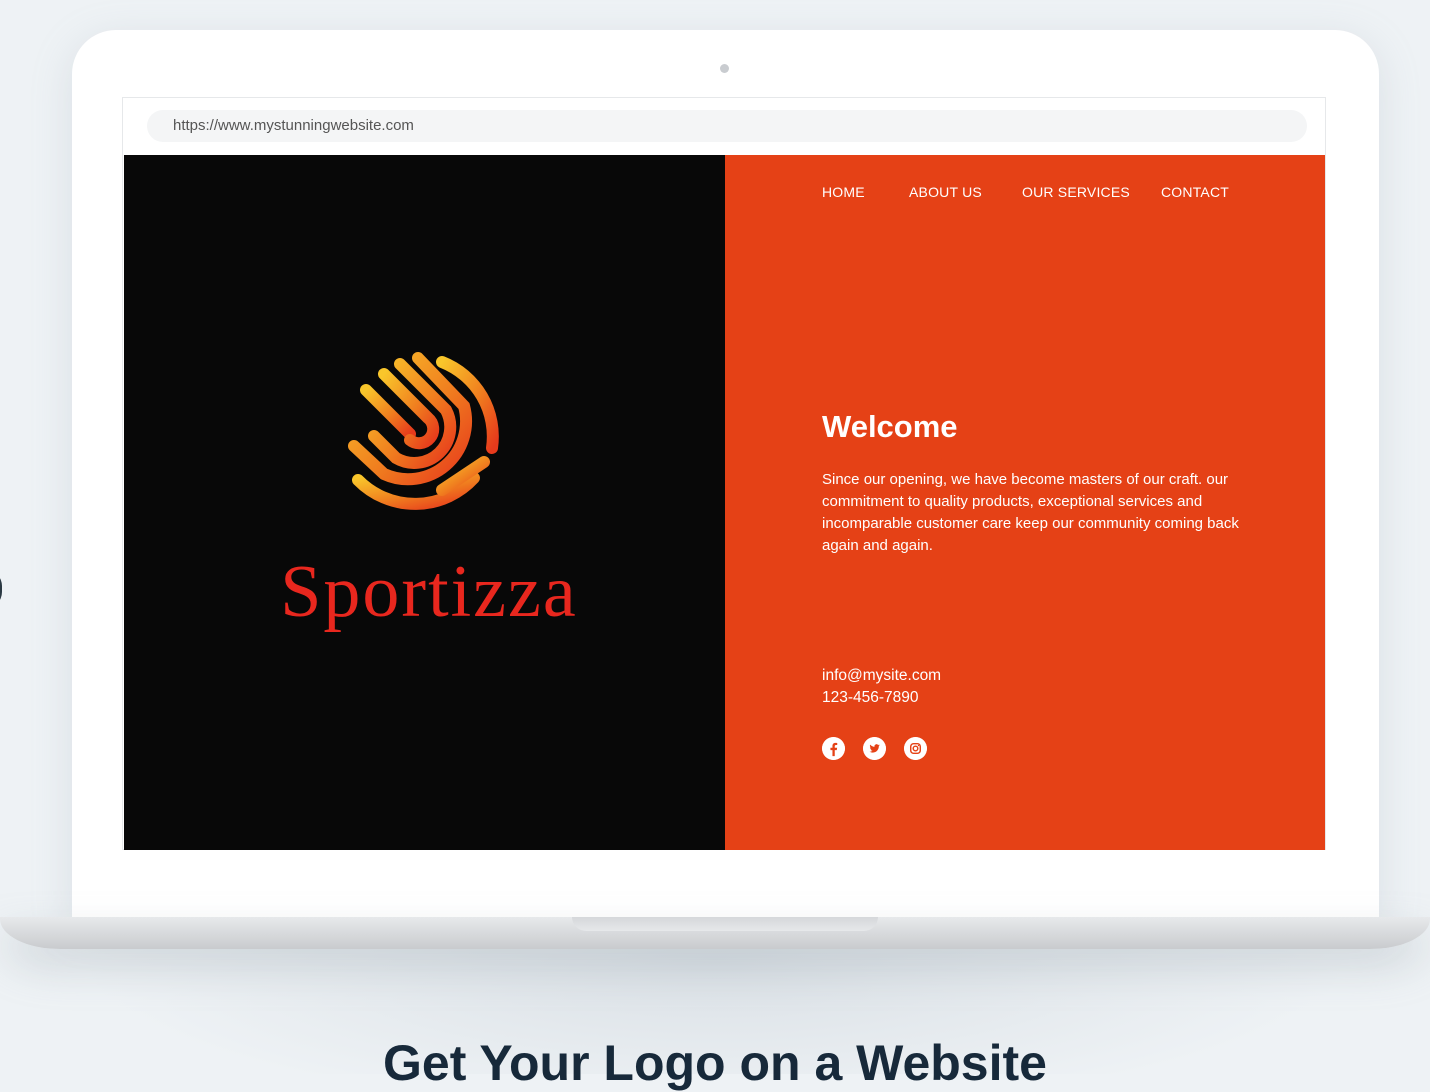 This screenshot has width=1430, height=1092. Describe the element at coordinates (843, 192) in the screenshot. I see `nav-item-home: HOME` at that location.